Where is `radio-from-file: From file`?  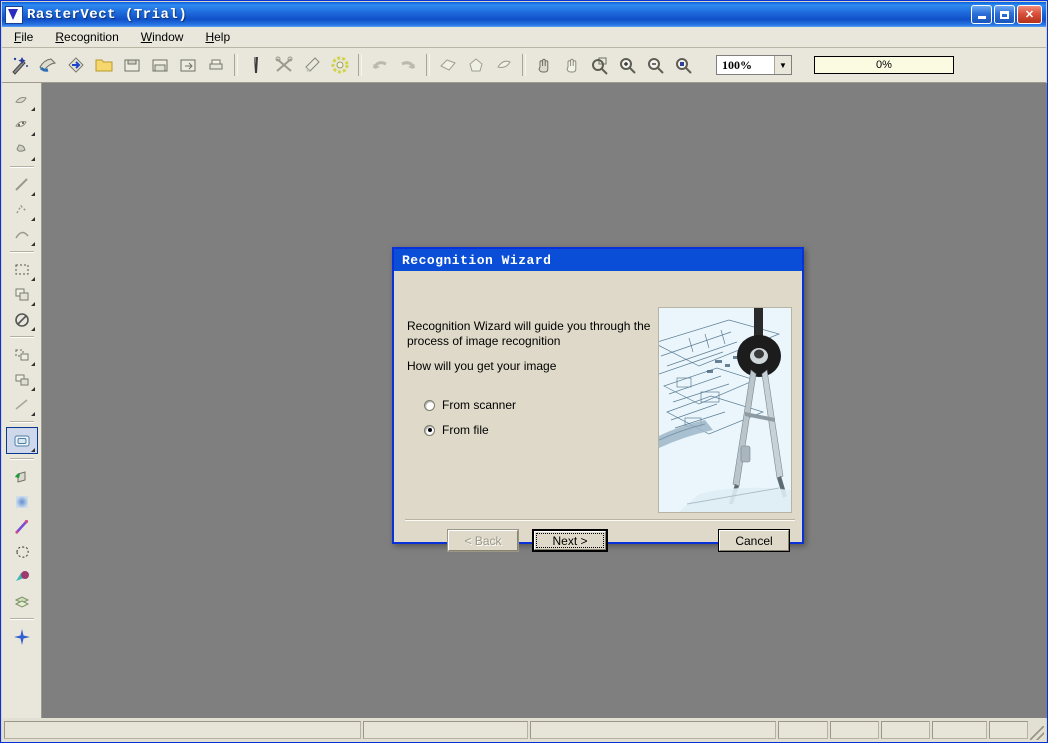 radio-from-file: From file is located at coordinates (456, 430).